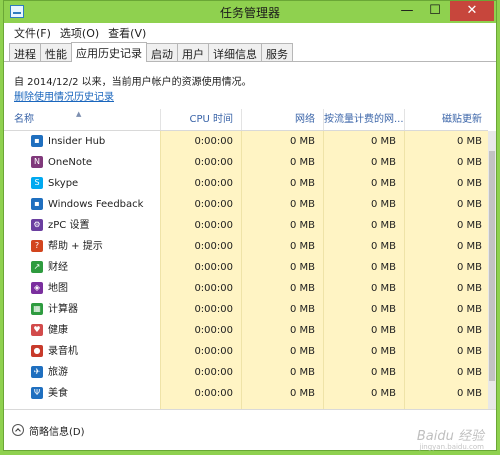  I want to click on baidu-watermark-url: jingyan.baidu.com, so click(451, 447).